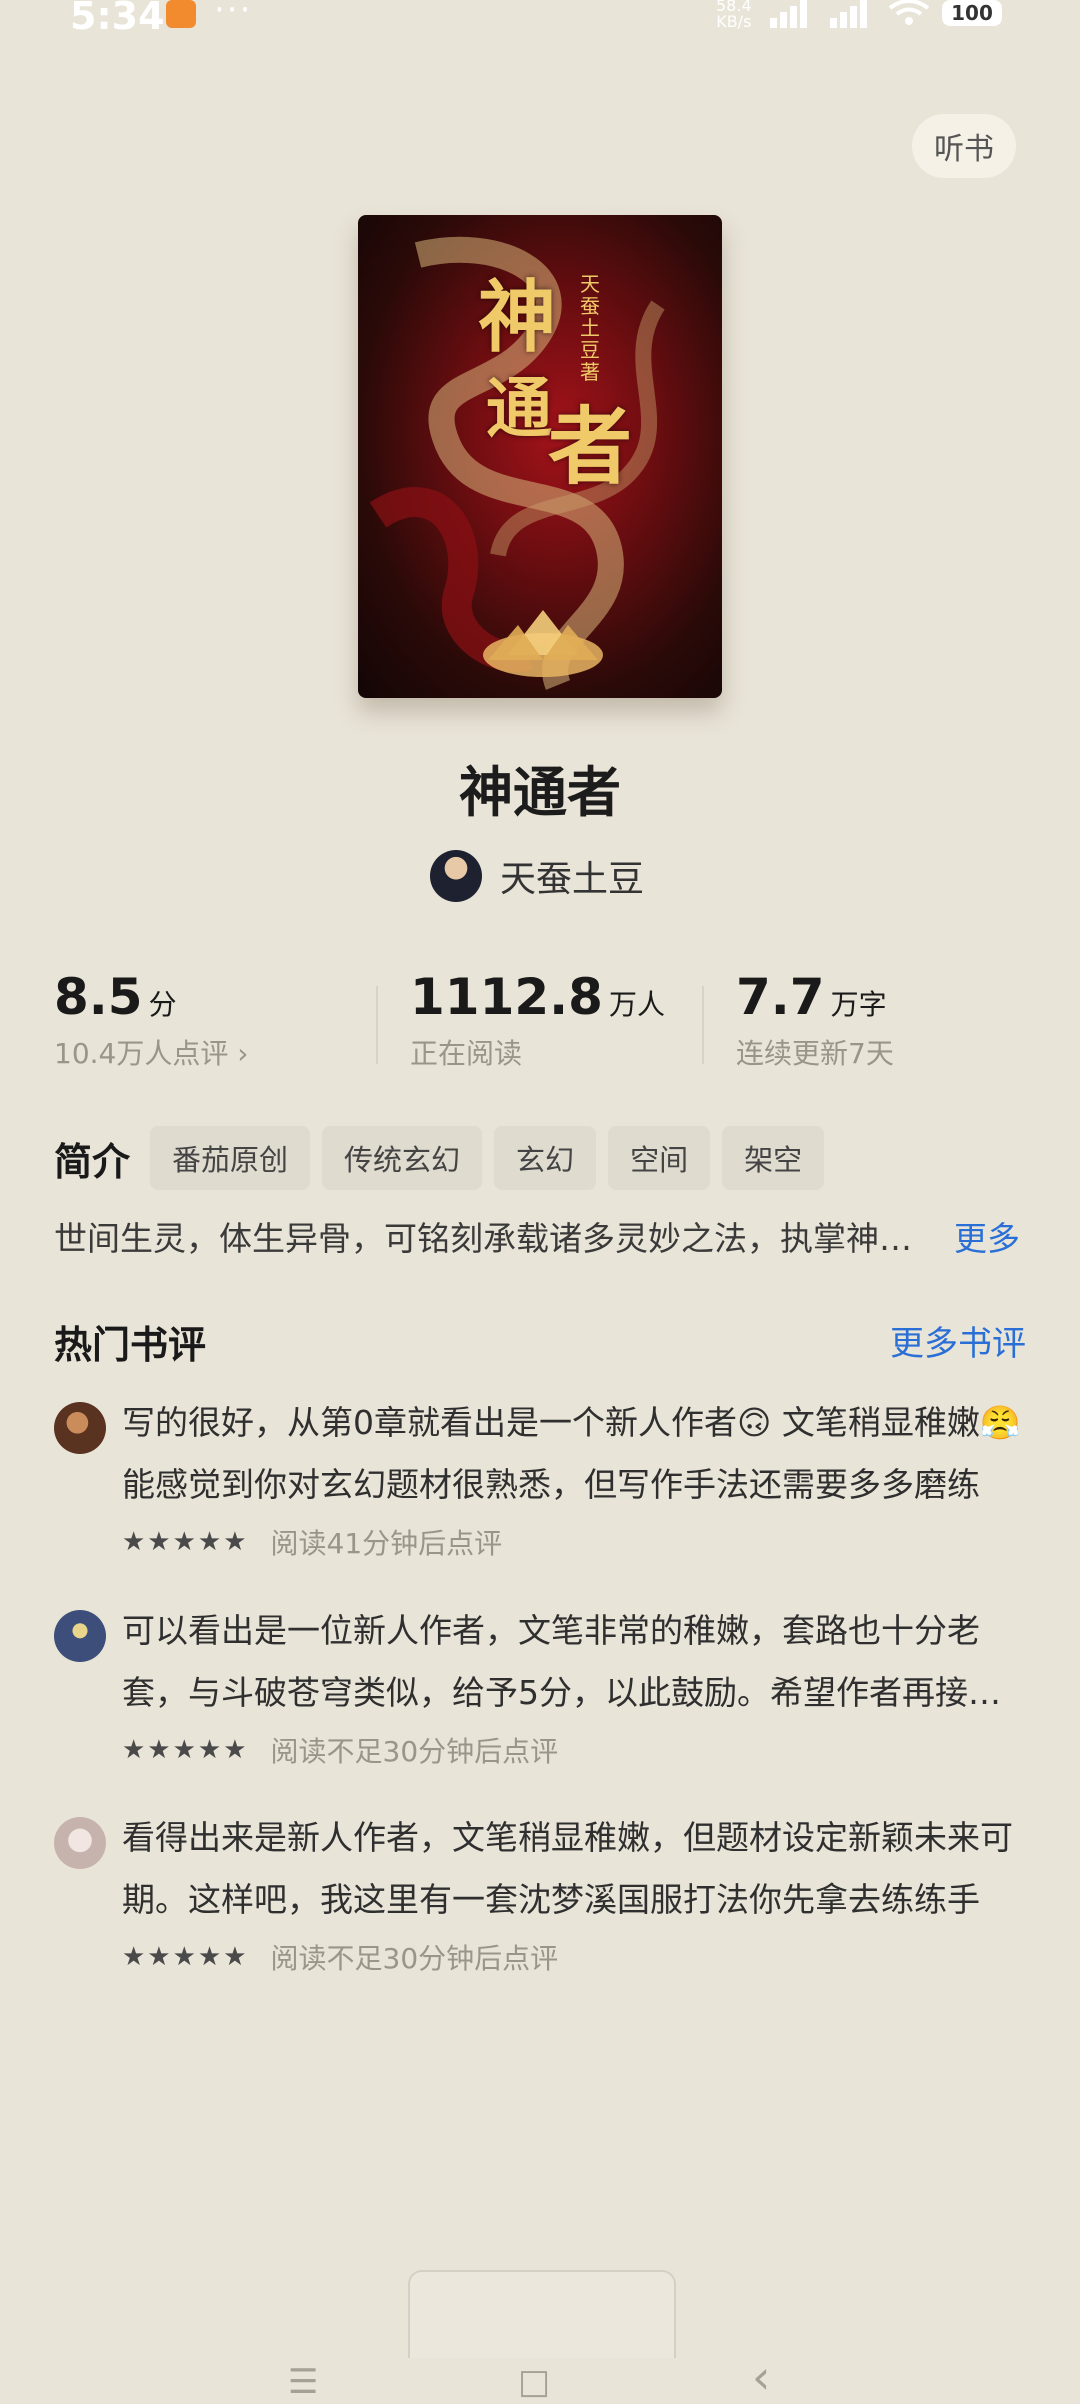  I want to click on net-speed: 58.4 KB/s, so click(734, 15).